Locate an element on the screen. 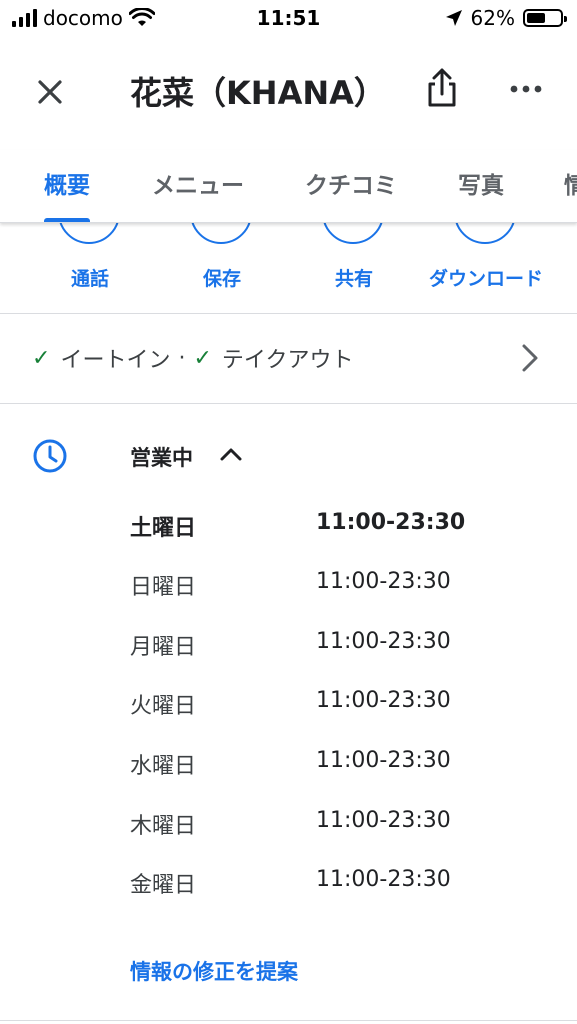  call-label: 通話 is located at coordinates (89, 279).